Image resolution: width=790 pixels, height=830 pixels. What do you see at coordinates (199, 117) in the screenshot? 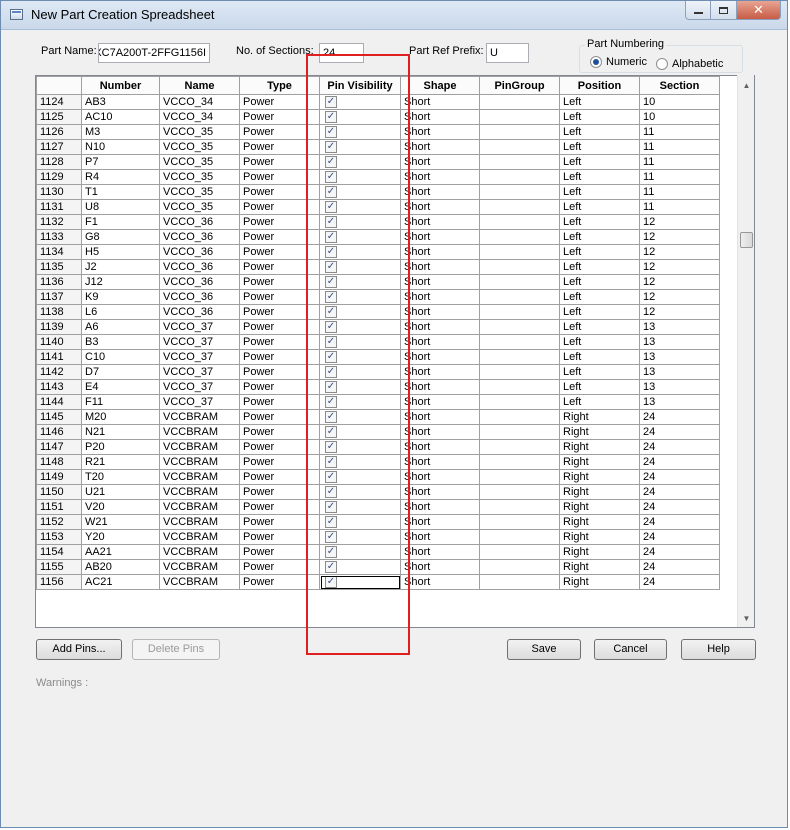
I see `name-cell: VCCO_34` at bounding box center [199, 117].